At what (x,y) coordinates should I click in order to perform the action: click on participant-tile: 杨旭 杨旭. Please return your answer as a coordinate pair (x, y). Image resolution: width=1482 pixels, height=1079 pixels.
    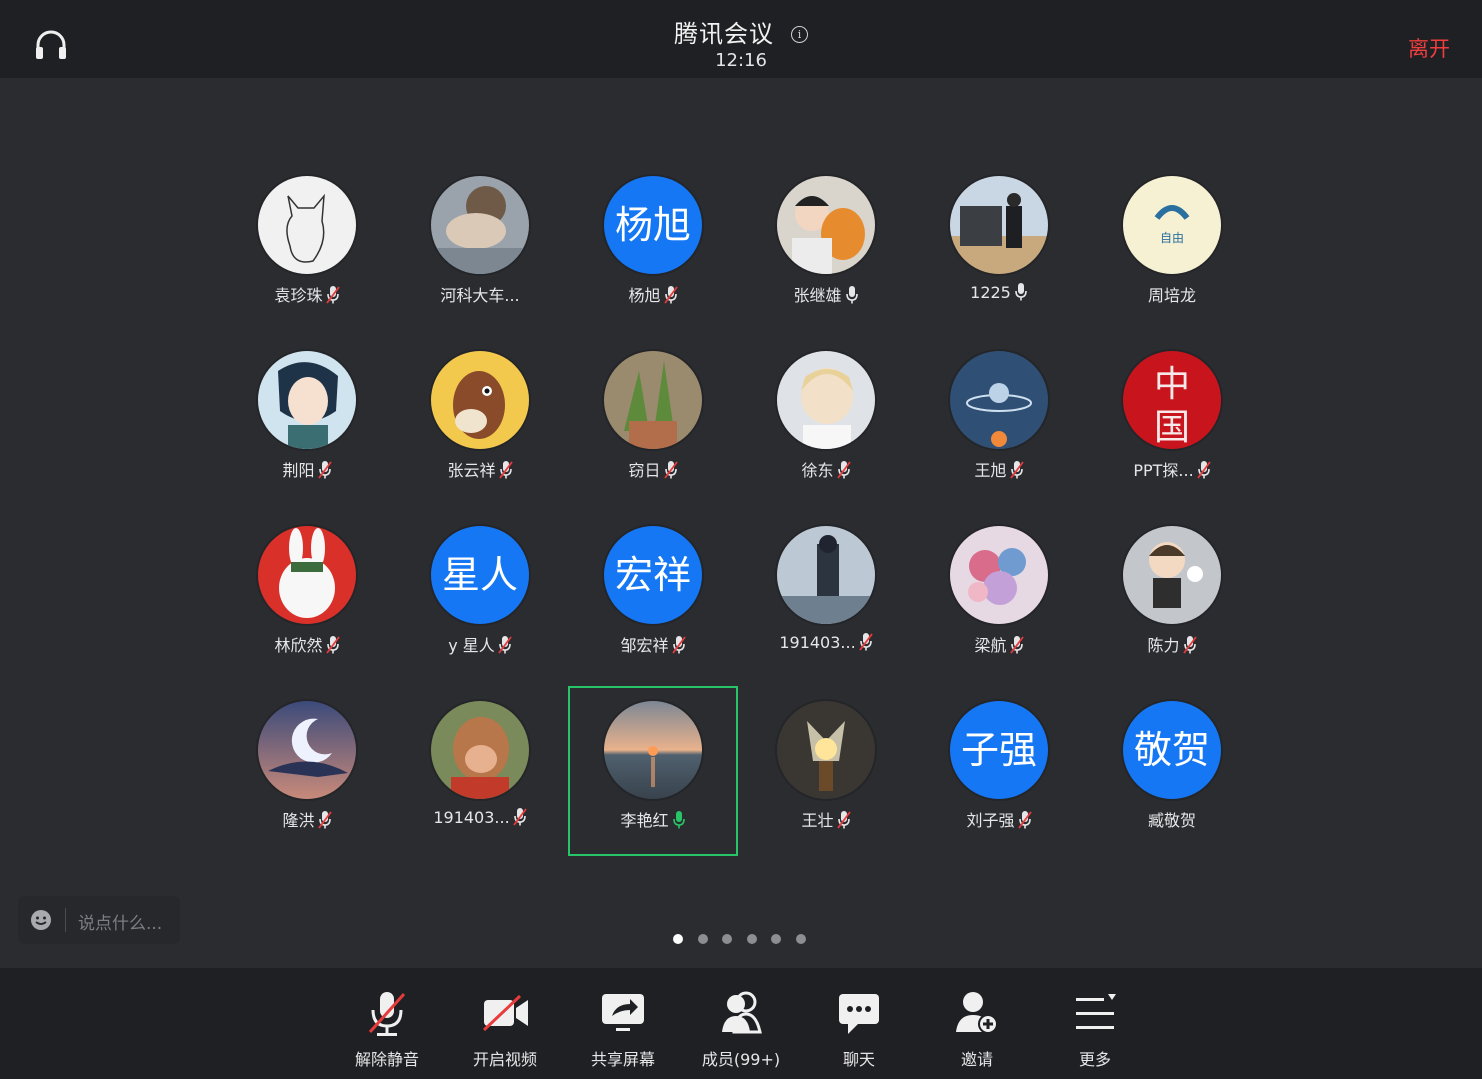
    Looking at the image, I should click on (653, 253).